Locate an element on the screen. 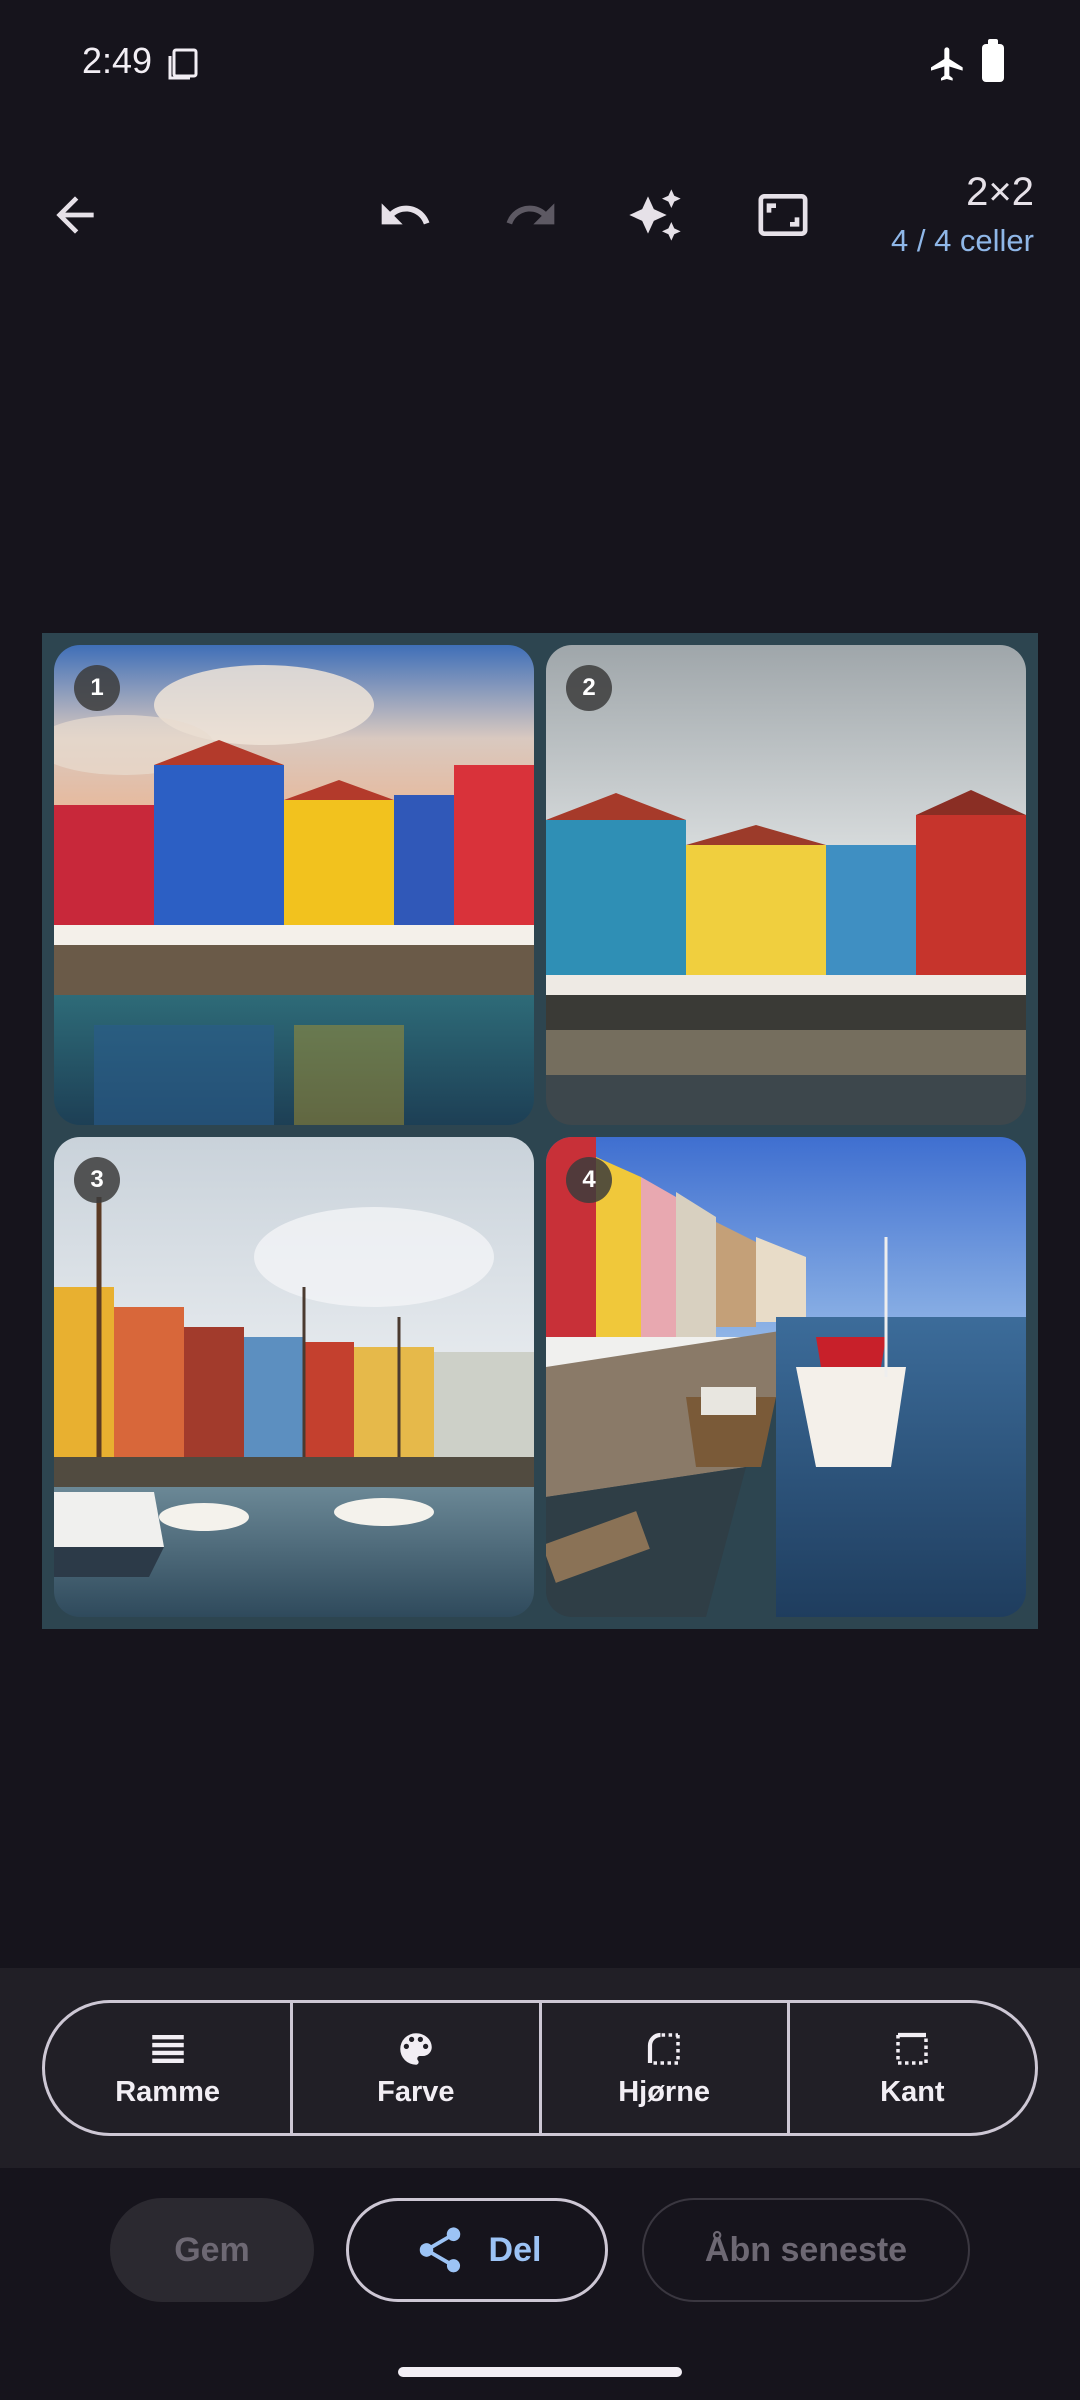 This screenshot has height=2400, width=1080. undo-icon is located at coordinates (405, 214).